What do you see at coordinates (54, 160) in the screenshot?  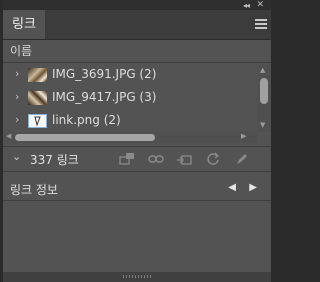 I see `link-count: 337 링크` at bounding box center [54, 160].